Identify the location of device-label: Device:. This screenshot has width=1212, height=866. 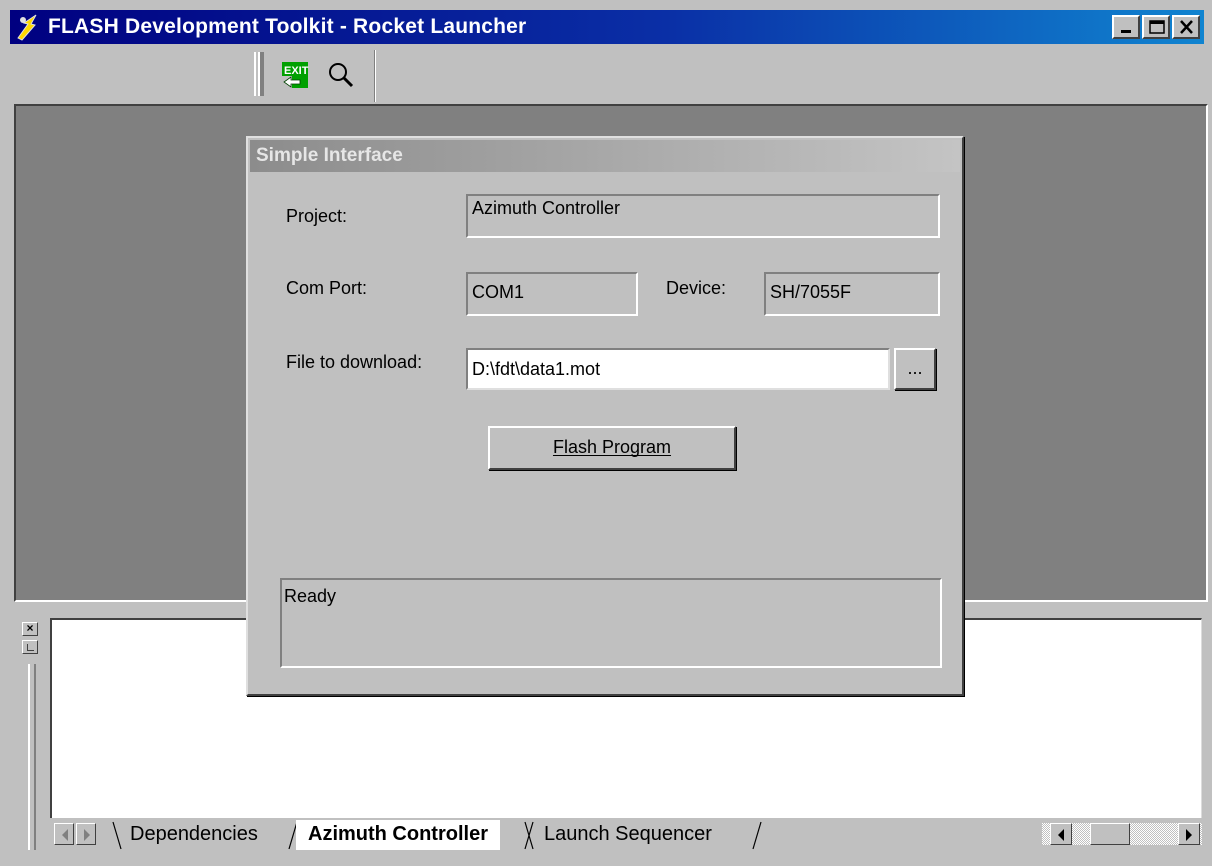
(696, 288).